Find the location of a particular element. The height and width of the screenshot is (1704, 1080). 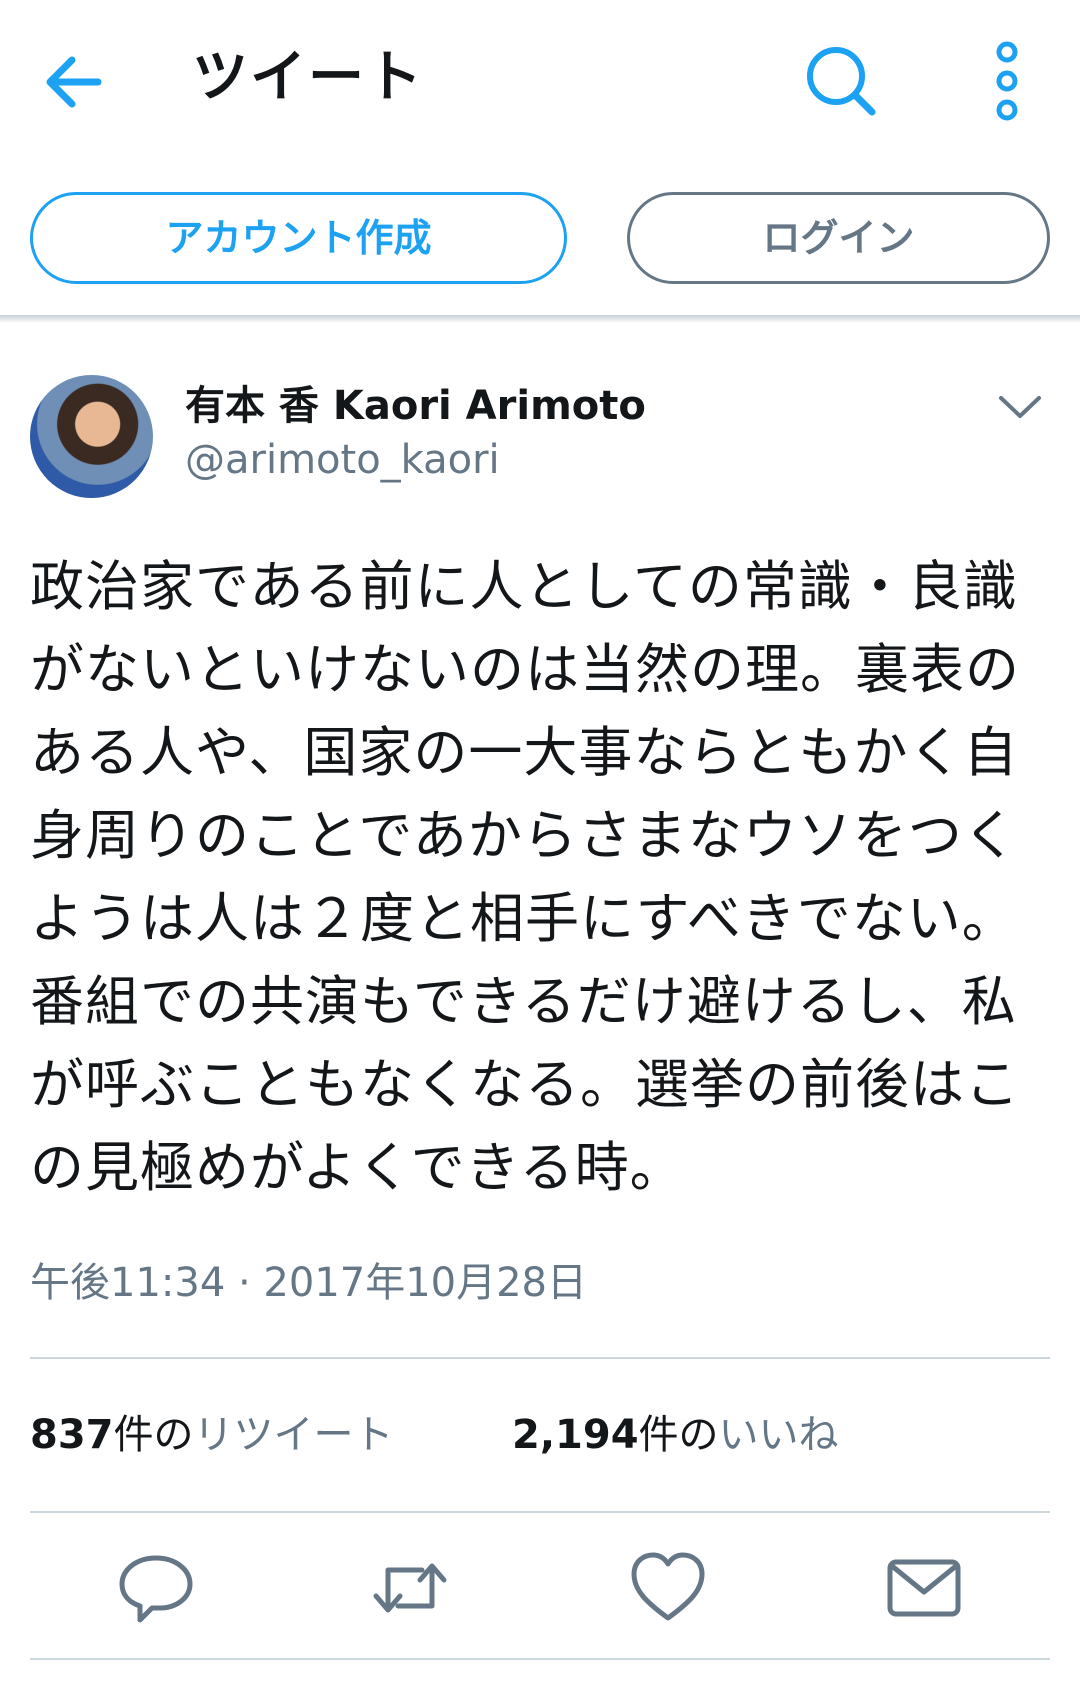

reply-icon is located at coordinates (156, 1589).